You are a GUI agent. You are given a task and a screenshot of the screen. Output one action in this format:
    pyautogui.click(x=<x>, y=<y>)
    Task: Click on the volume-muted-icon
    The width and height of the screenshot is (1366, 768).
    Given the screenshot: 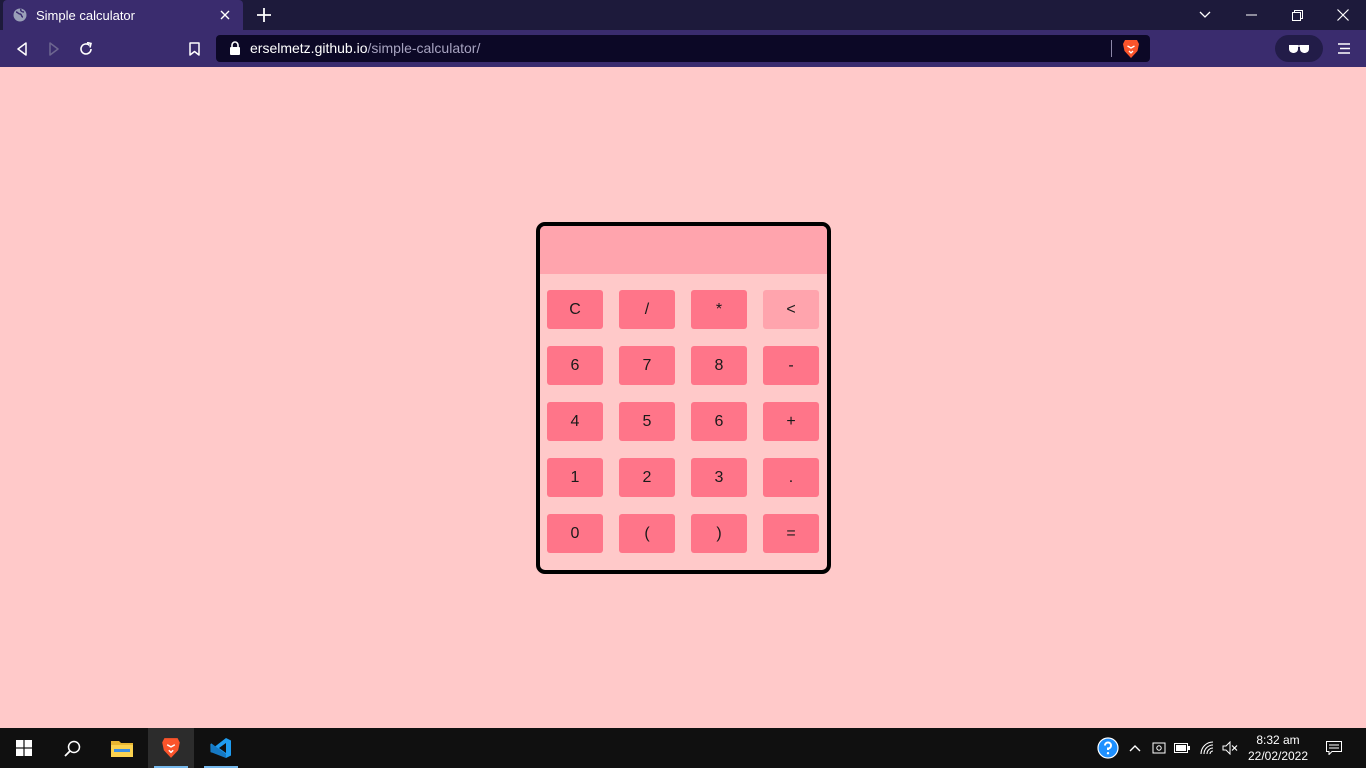 What is the action you would take?
    pyautogui.click(x=1230, y=748)
    